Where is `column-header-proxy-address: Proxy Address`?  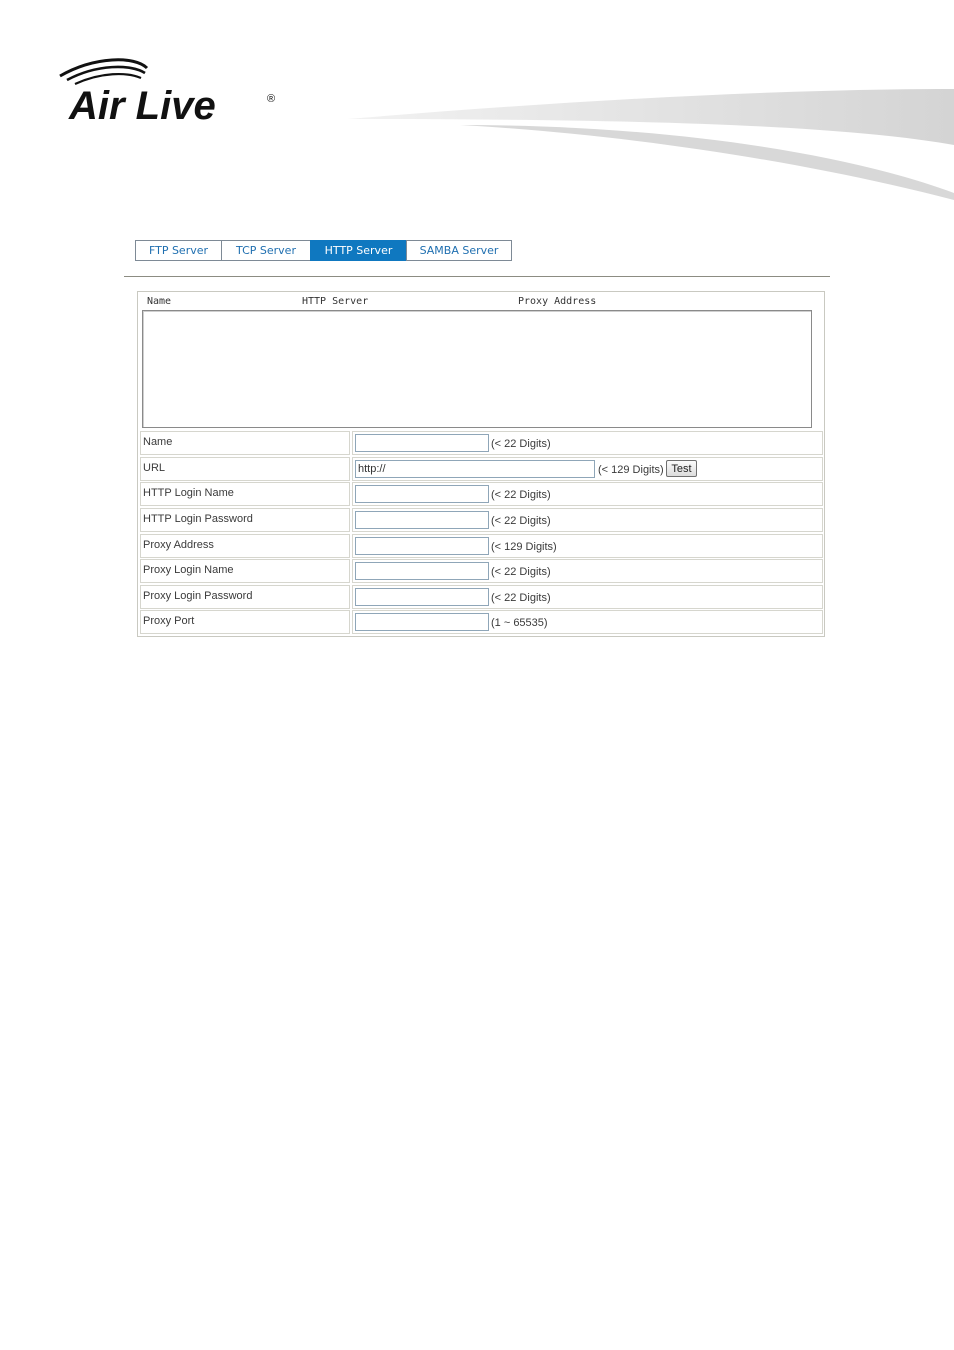 column-header-proxy-address: Proxy Address is located at coordinates (557, 301).